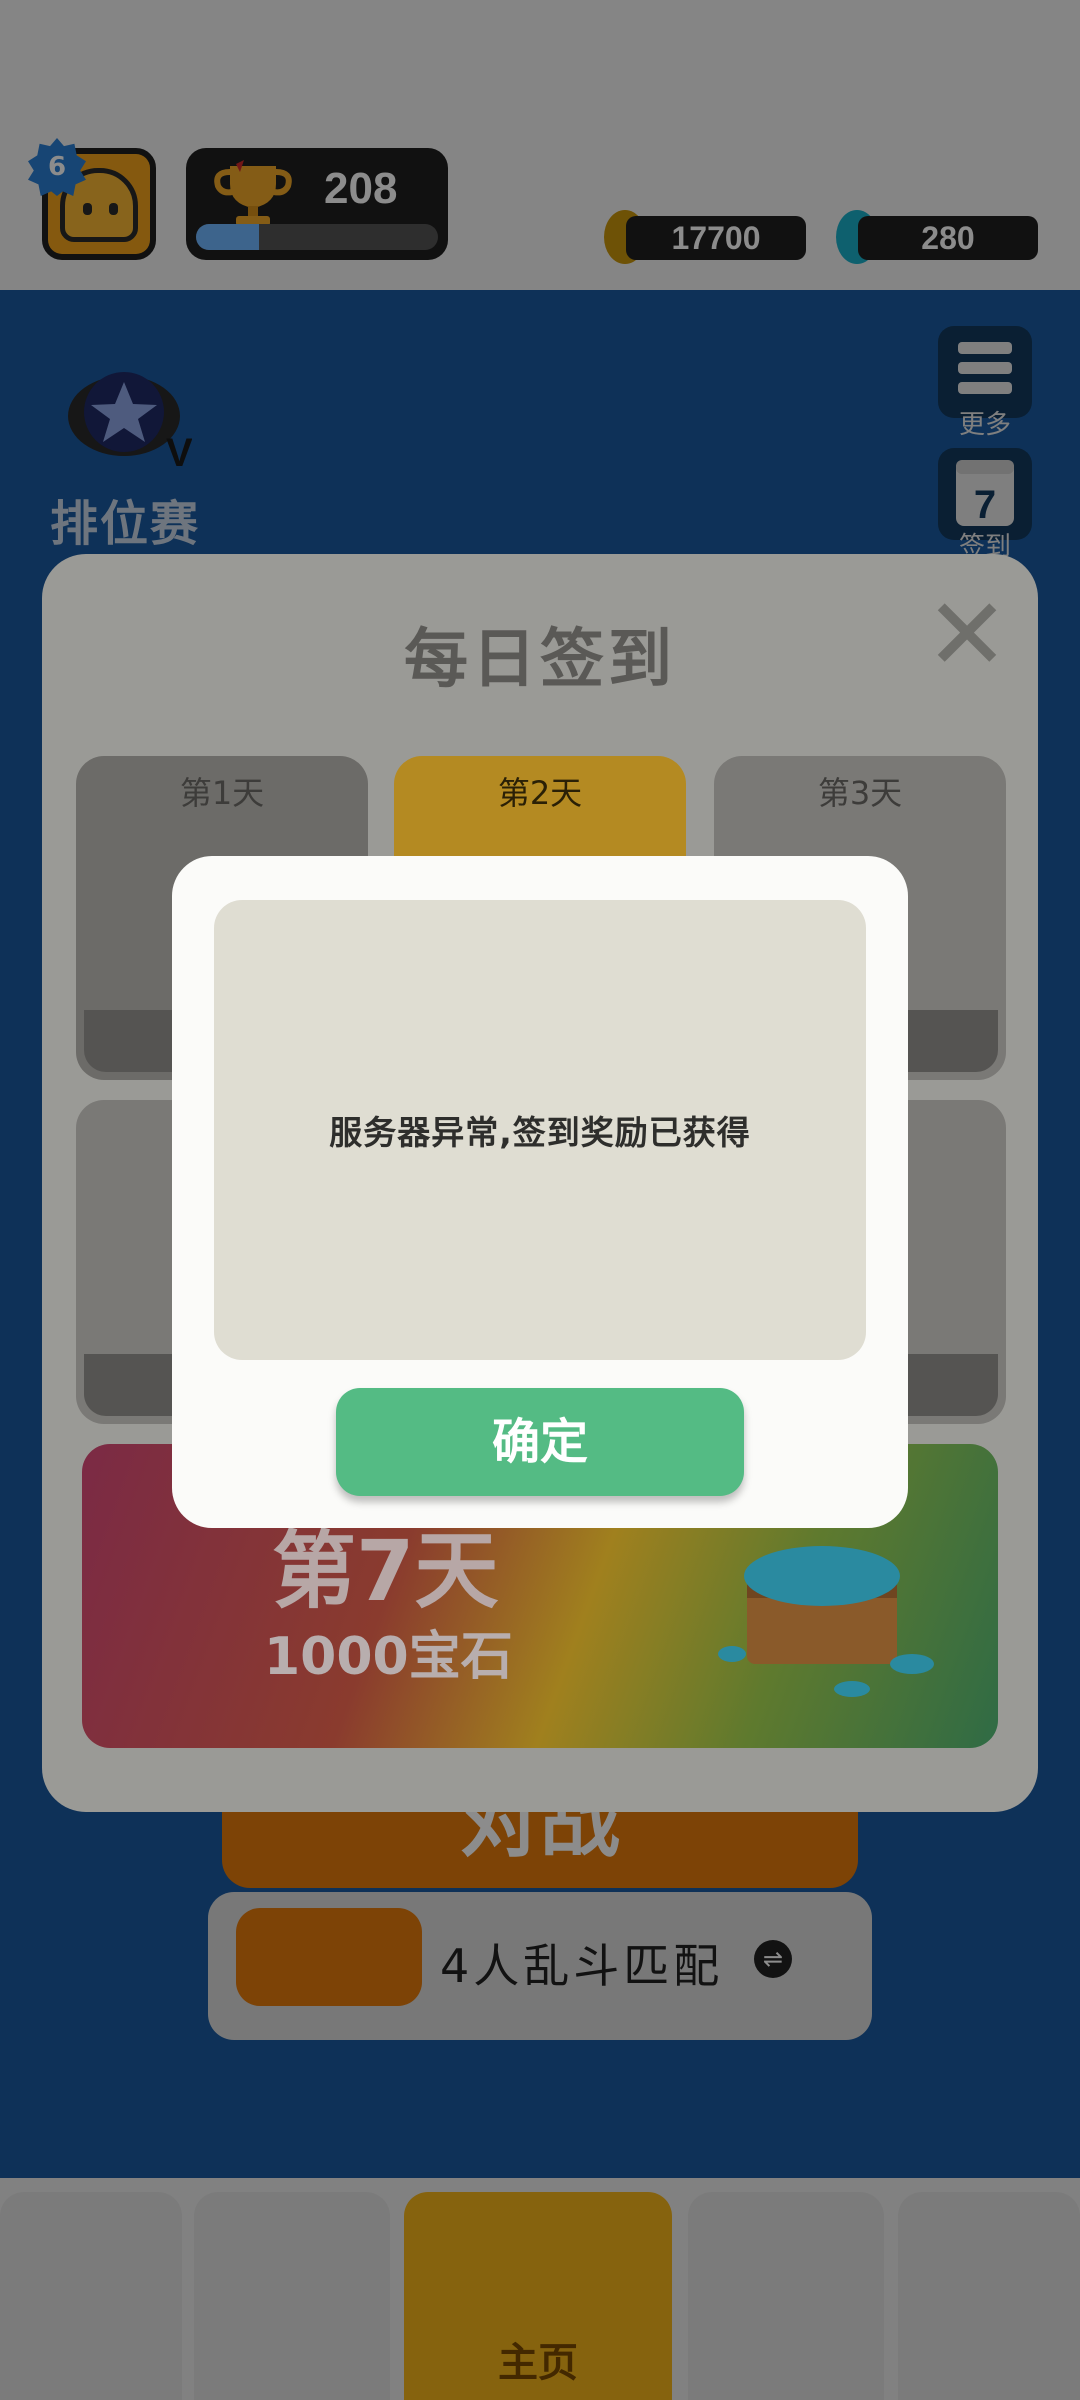  Describe the element at coordinates (967, 635) in the screenshot. I see `close-icon: ✕` at that location.